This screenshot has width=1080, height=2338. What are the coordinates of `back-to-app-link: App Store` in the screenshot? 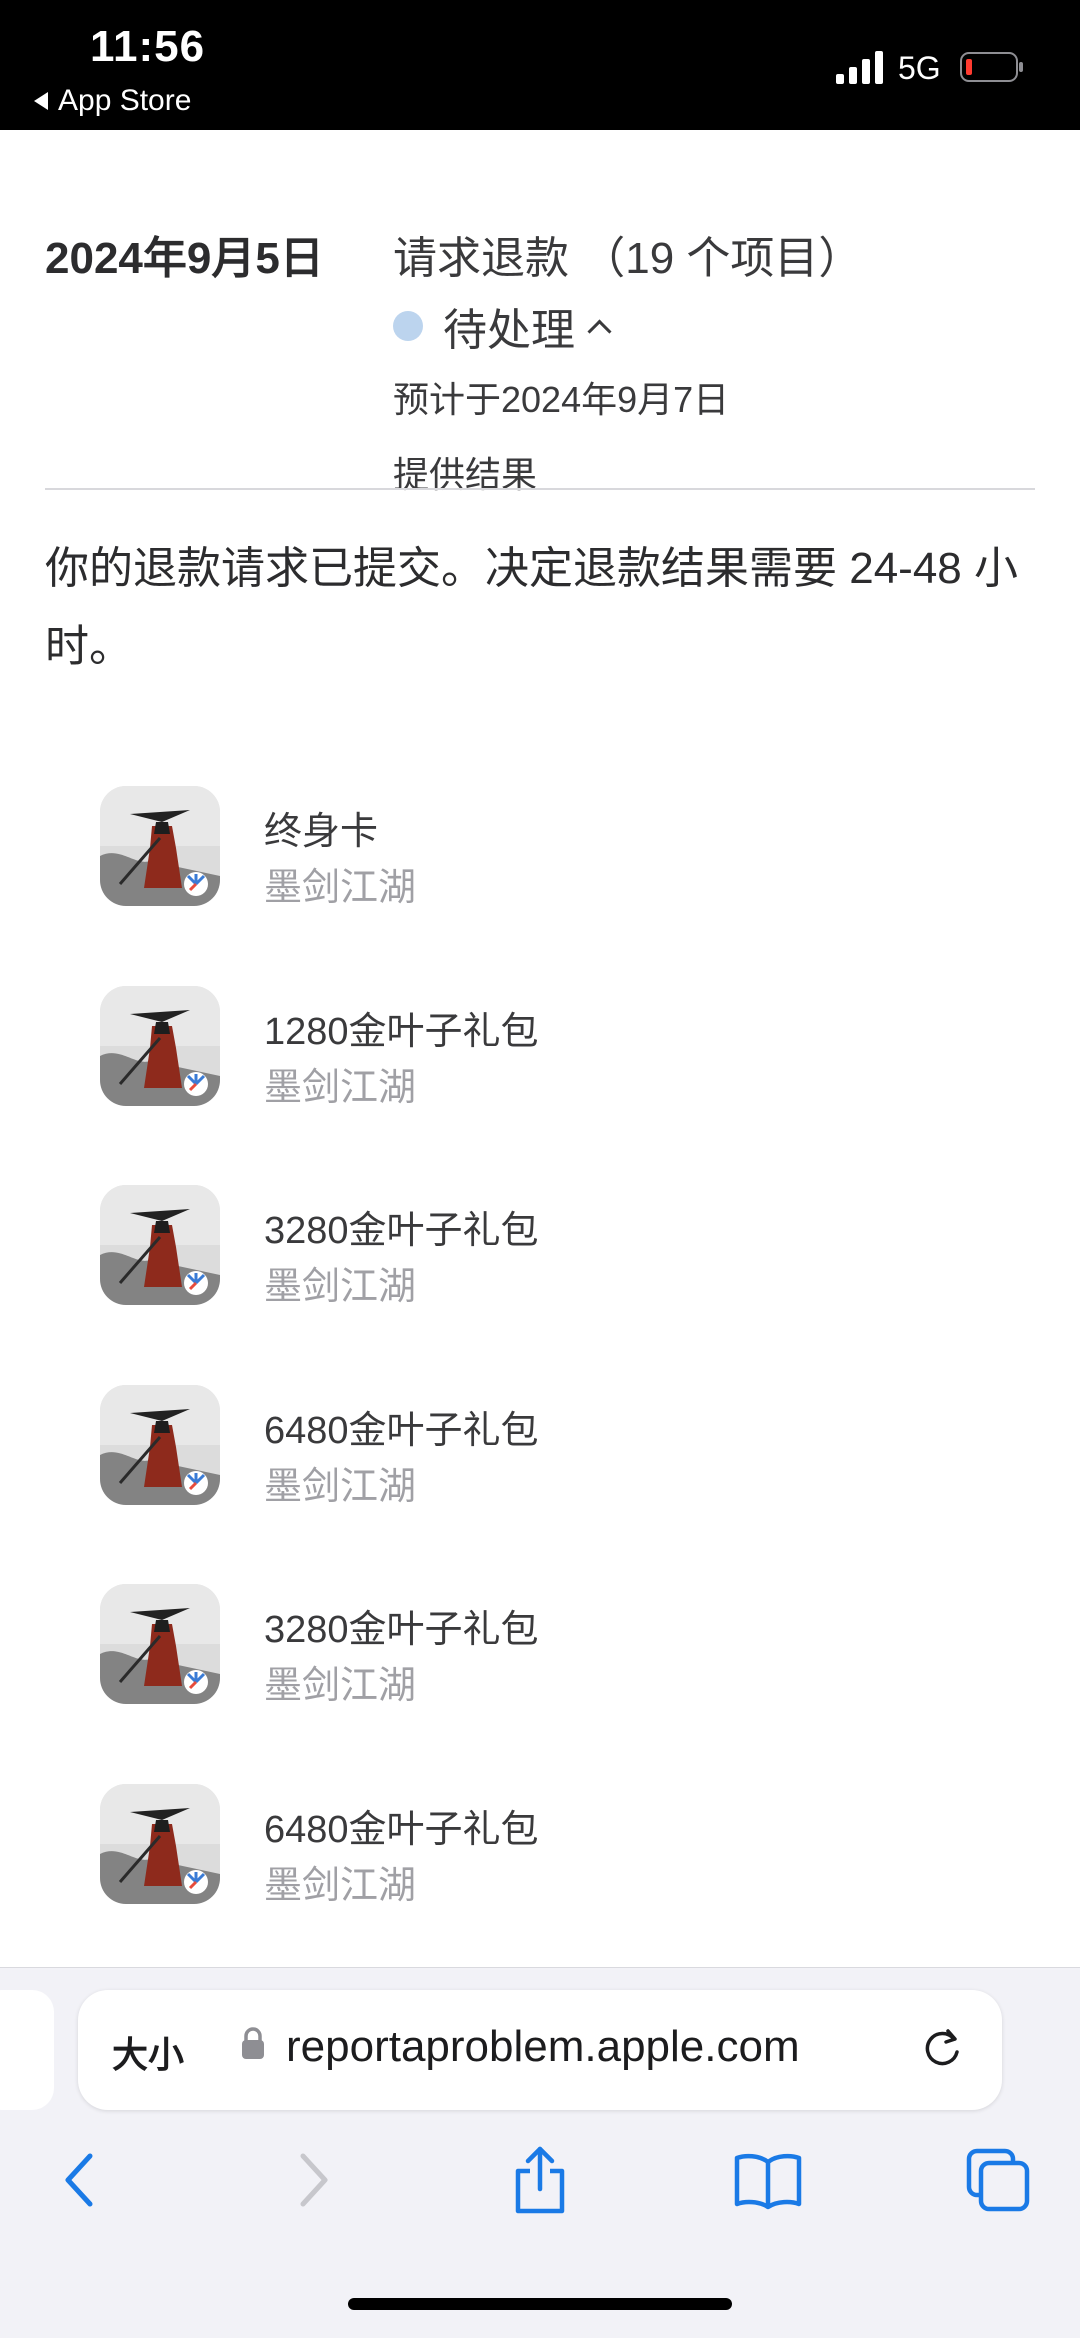 It's located at (112, 101).